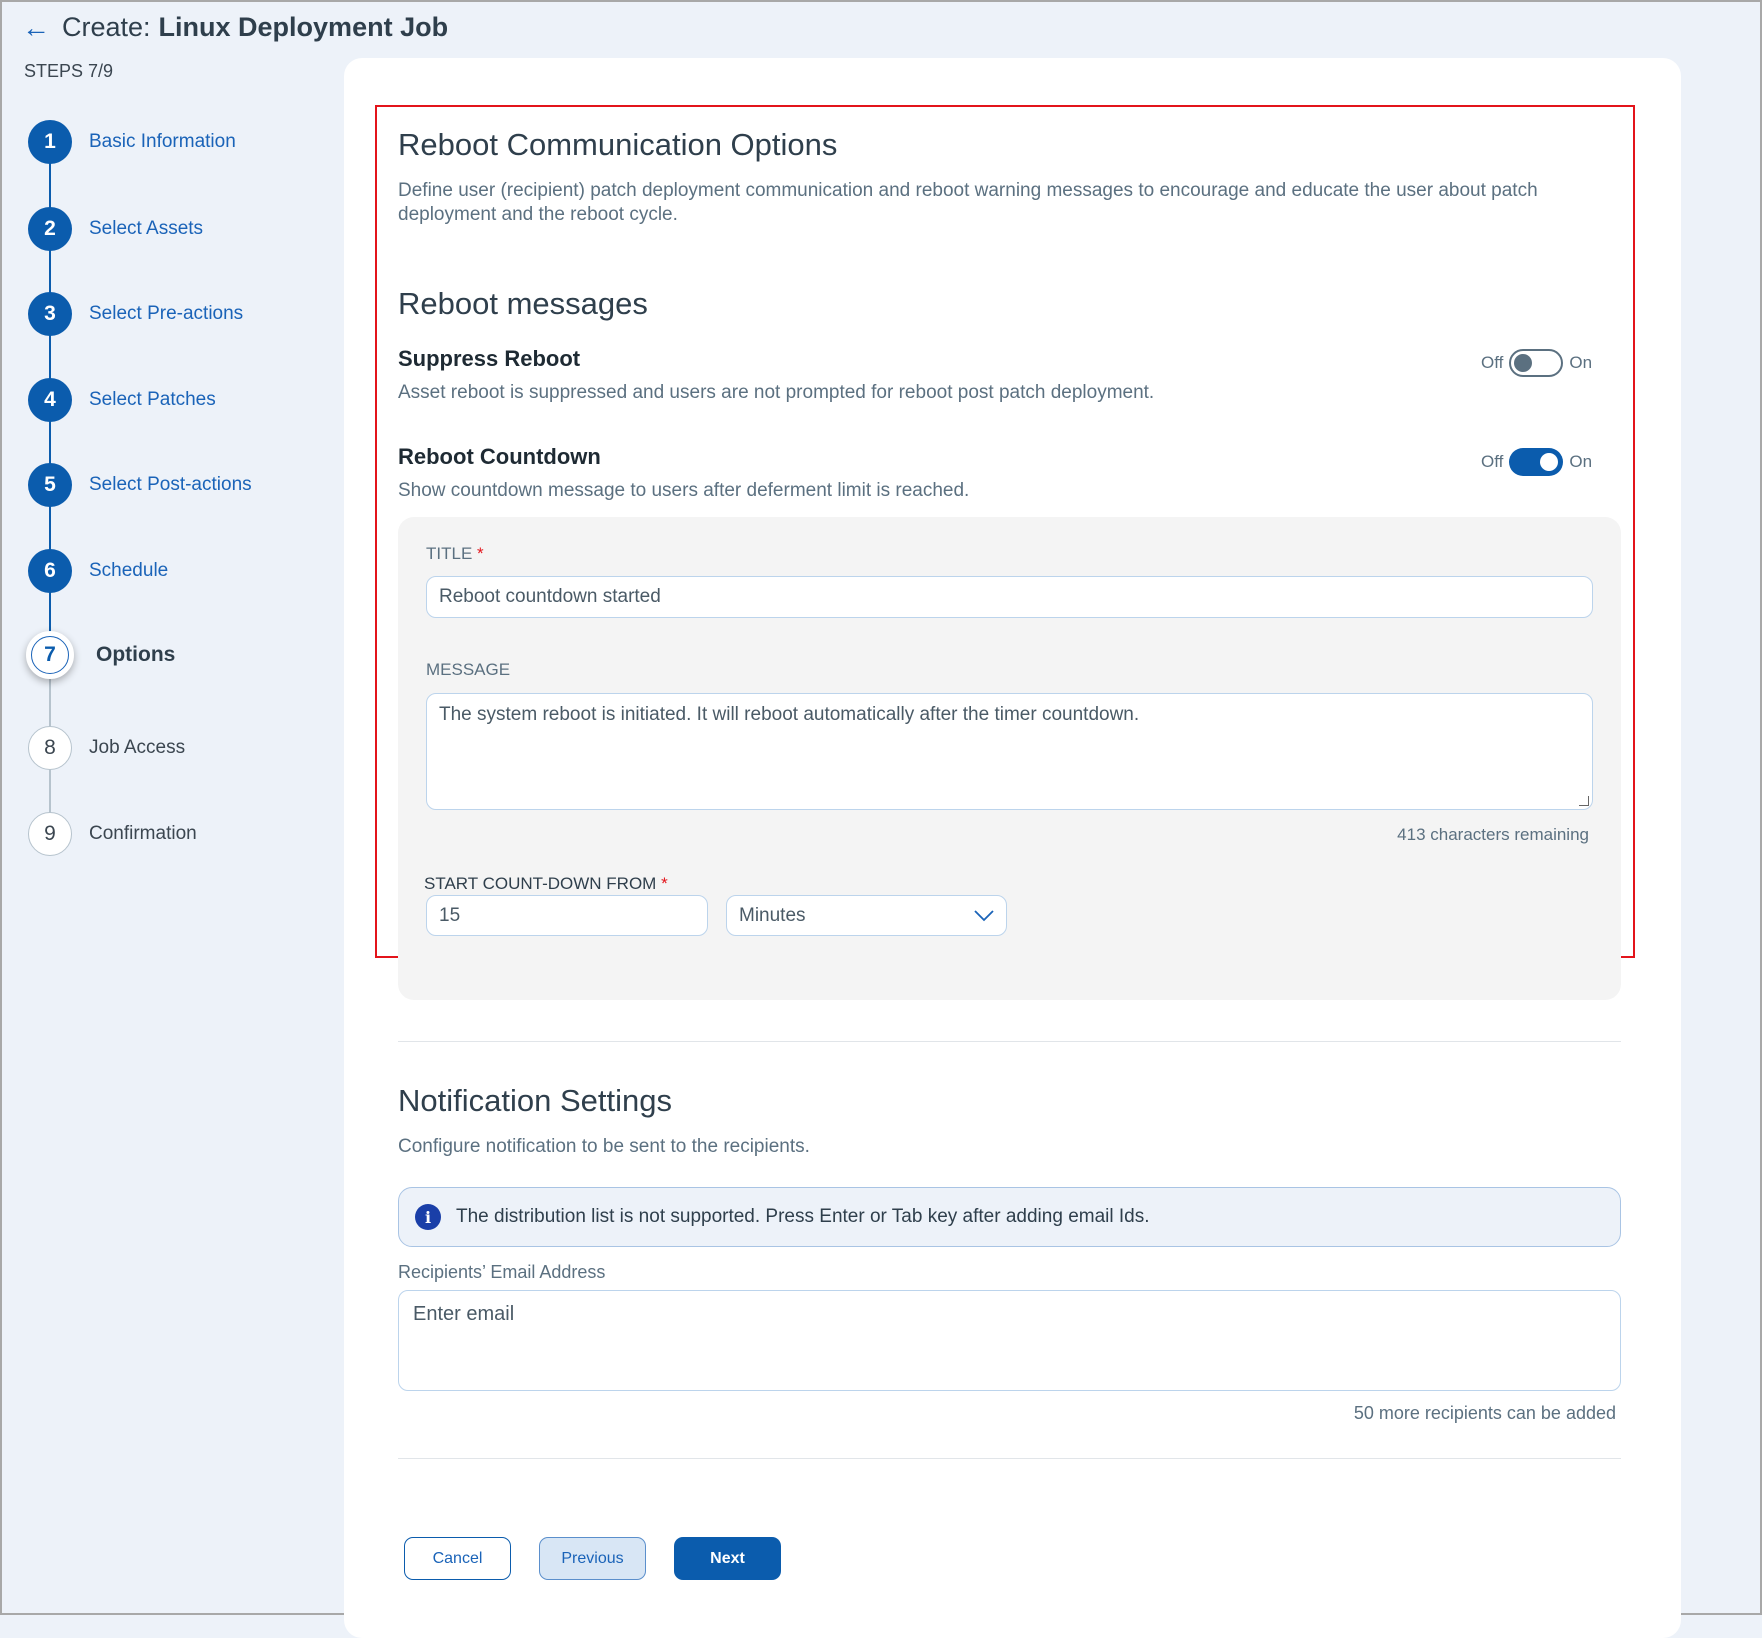  I want to click on job-title: Linux Deployment Job, so click(303, 27).